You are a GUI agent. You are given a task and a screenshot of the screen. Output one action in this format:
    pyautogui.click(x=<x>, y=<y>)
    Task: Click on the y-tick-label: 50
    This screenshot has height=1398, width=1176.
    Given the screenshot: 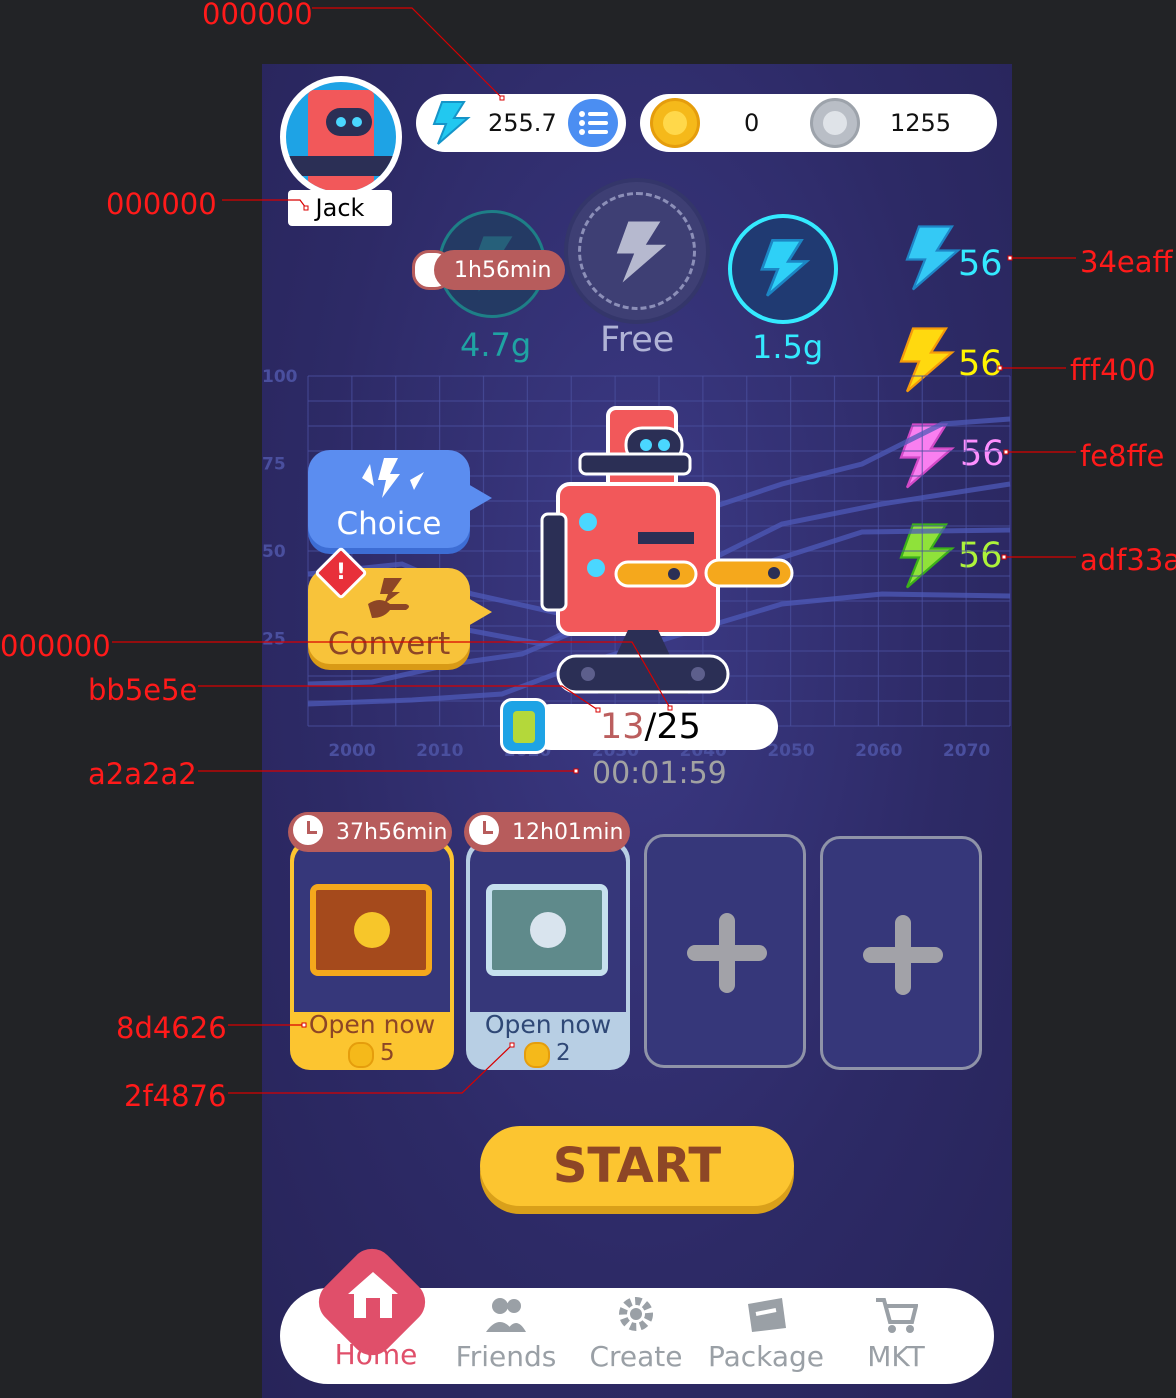 What is the action you would take?
    pyautogui.click(x=274, y=552)
    